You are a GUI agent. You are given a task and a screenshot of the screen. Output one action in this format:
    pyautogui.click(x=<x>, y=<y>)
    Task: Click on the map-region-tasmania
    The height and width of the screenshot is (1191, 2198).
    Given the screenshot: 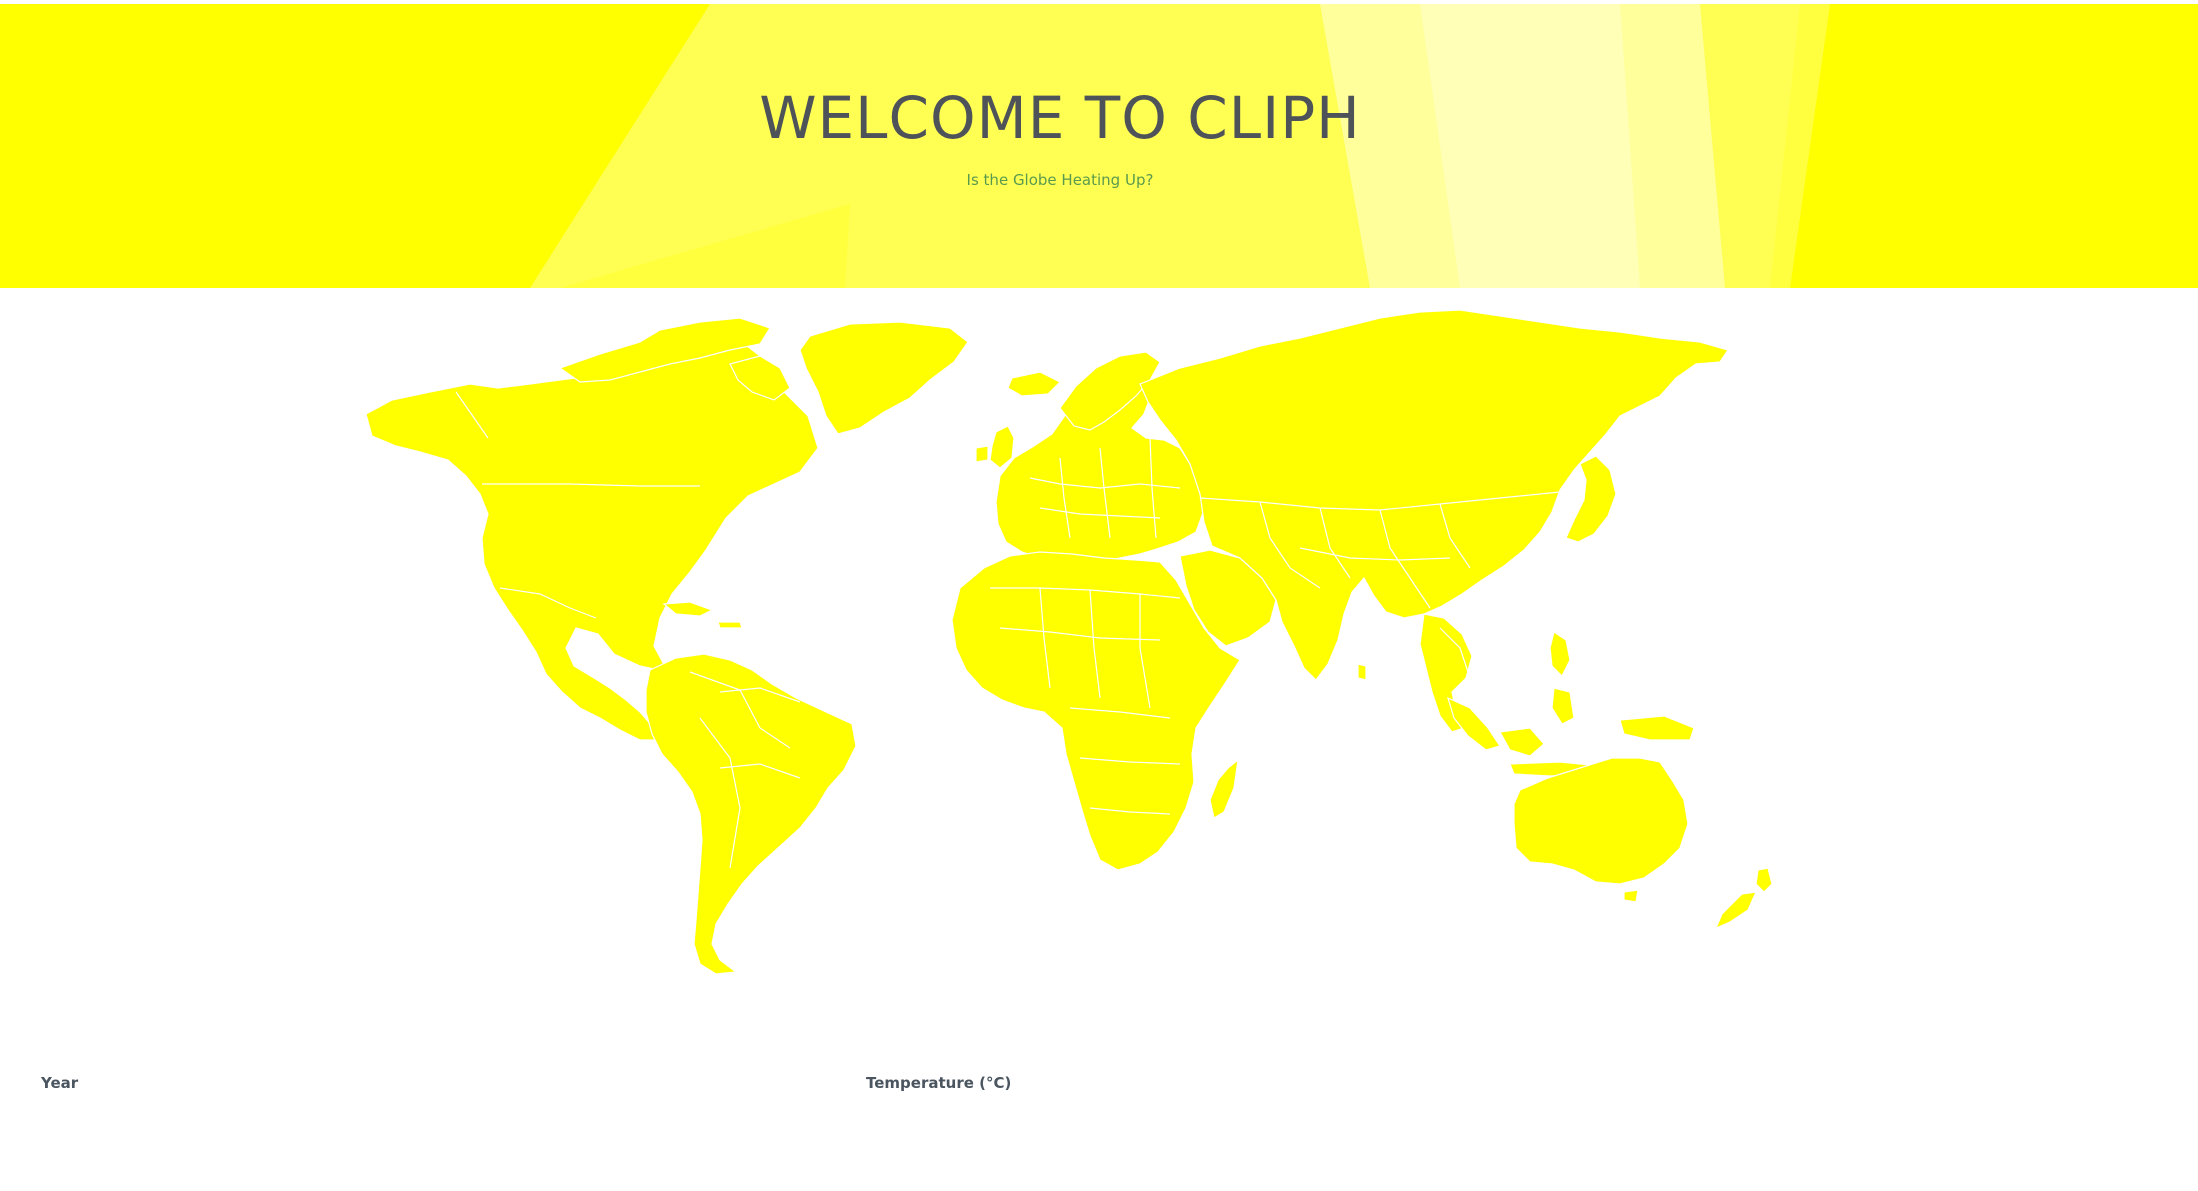 What is the action you would take?
    pyautogui.click(x=1631, y=896)
    